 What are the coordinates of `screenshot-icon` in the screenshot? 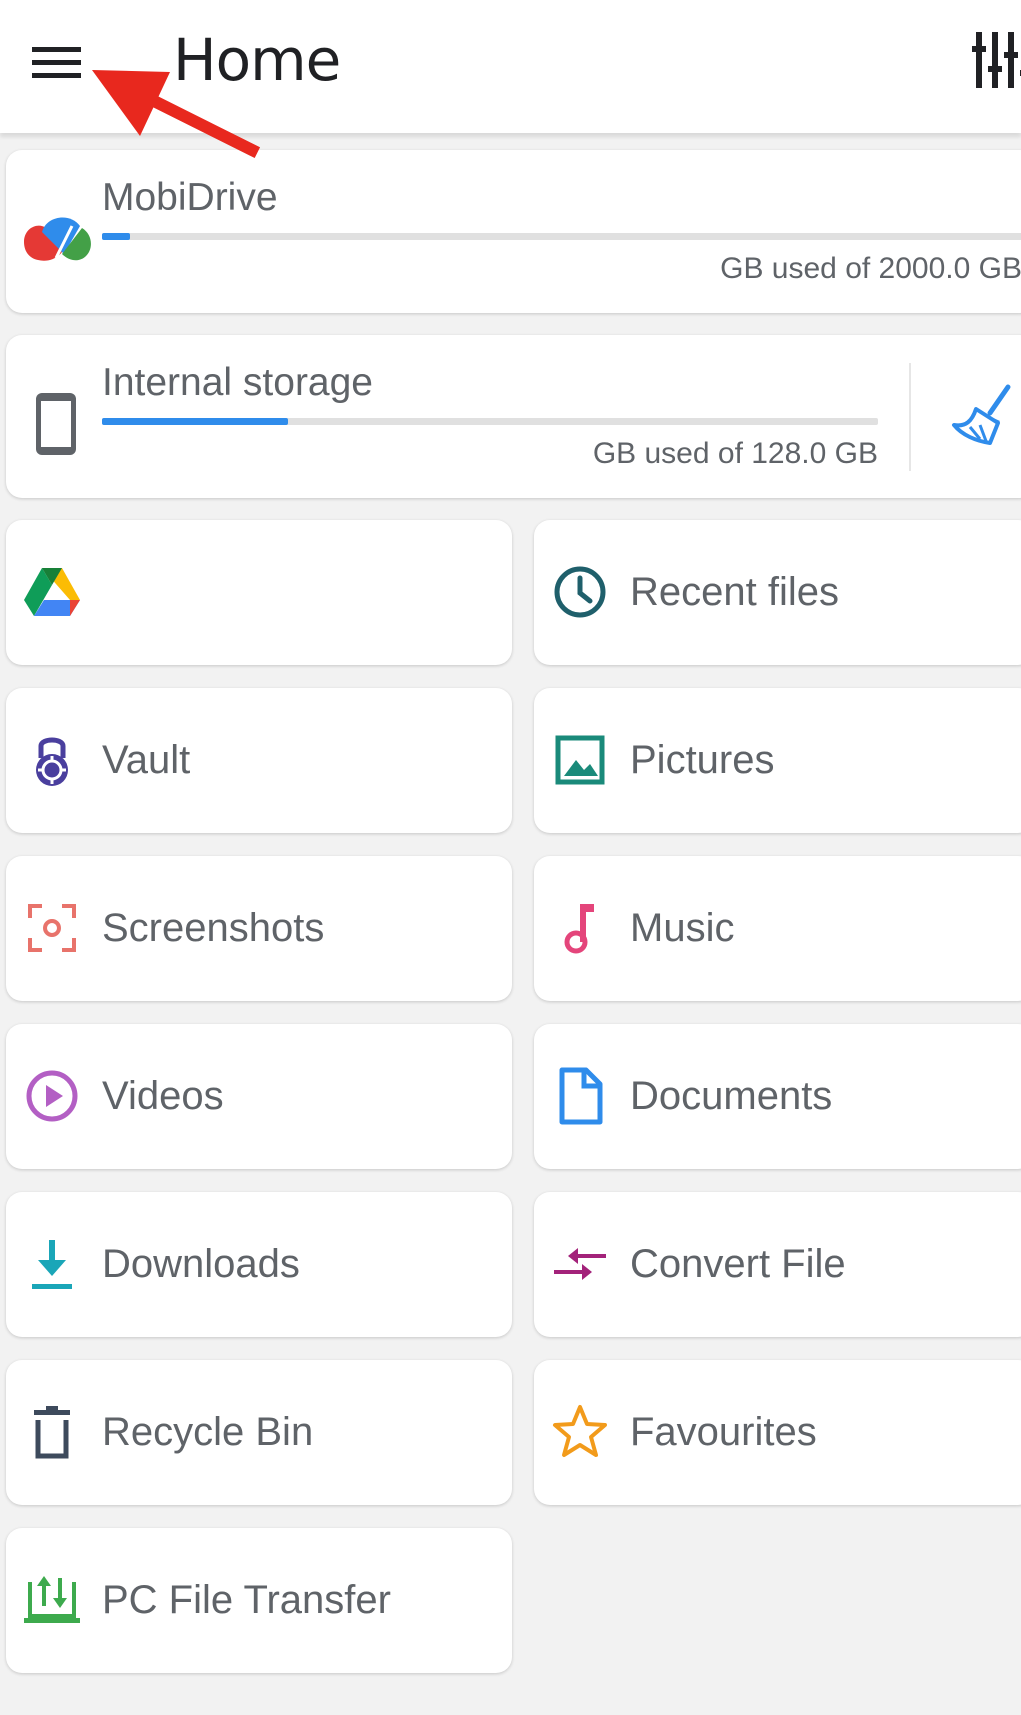 It's located at (52, 928).